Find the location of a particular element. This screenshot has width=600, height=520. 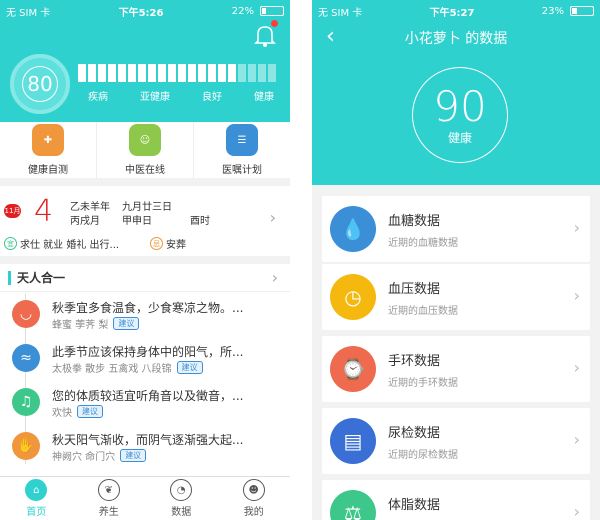

lunar-month: 丙戌月 is located at coordinates (85, 221).